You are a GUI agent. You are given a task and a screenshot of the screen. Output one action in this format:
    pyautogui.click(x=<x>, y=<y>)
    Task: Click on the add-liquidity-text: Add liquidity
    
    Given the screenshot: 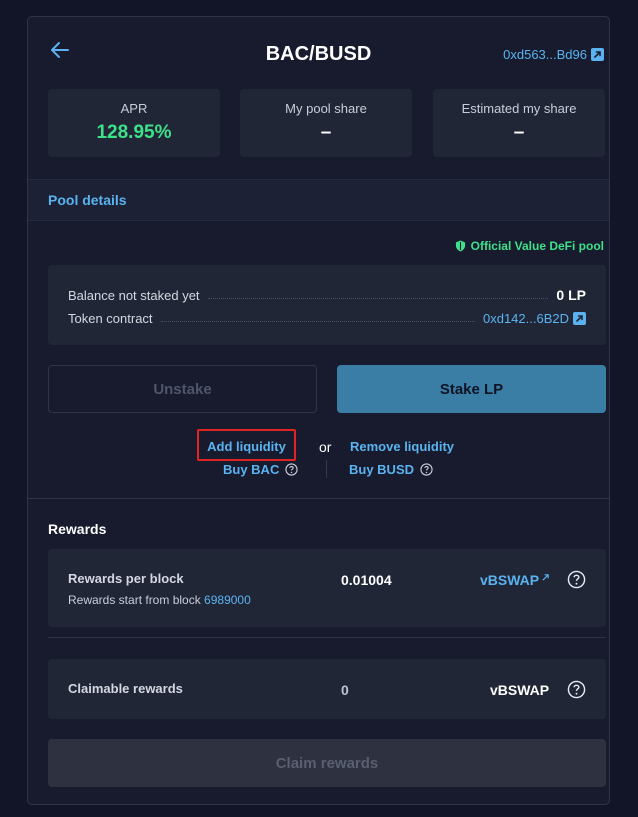 What is the action you would take?
    pyautogui.click(x=246, y=446)
    